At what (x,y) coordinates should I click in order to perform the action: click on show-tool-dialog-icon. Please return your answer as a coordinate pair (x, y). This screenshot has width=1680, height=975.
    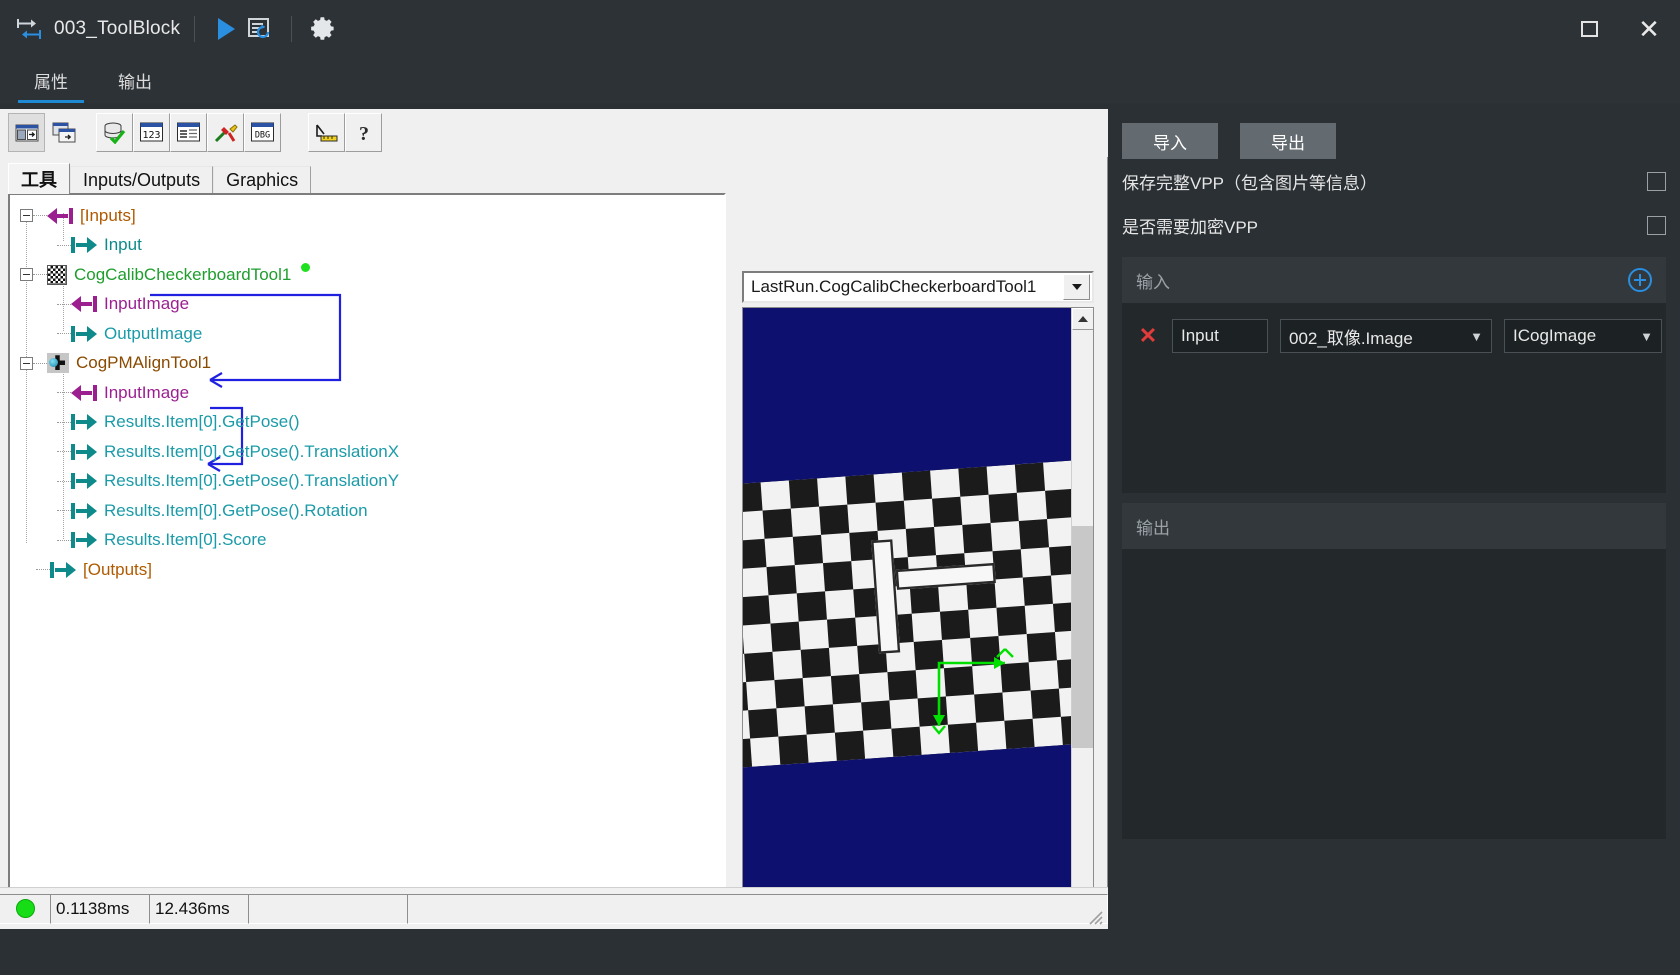
    Looking at the image, I should click on (26, 132).